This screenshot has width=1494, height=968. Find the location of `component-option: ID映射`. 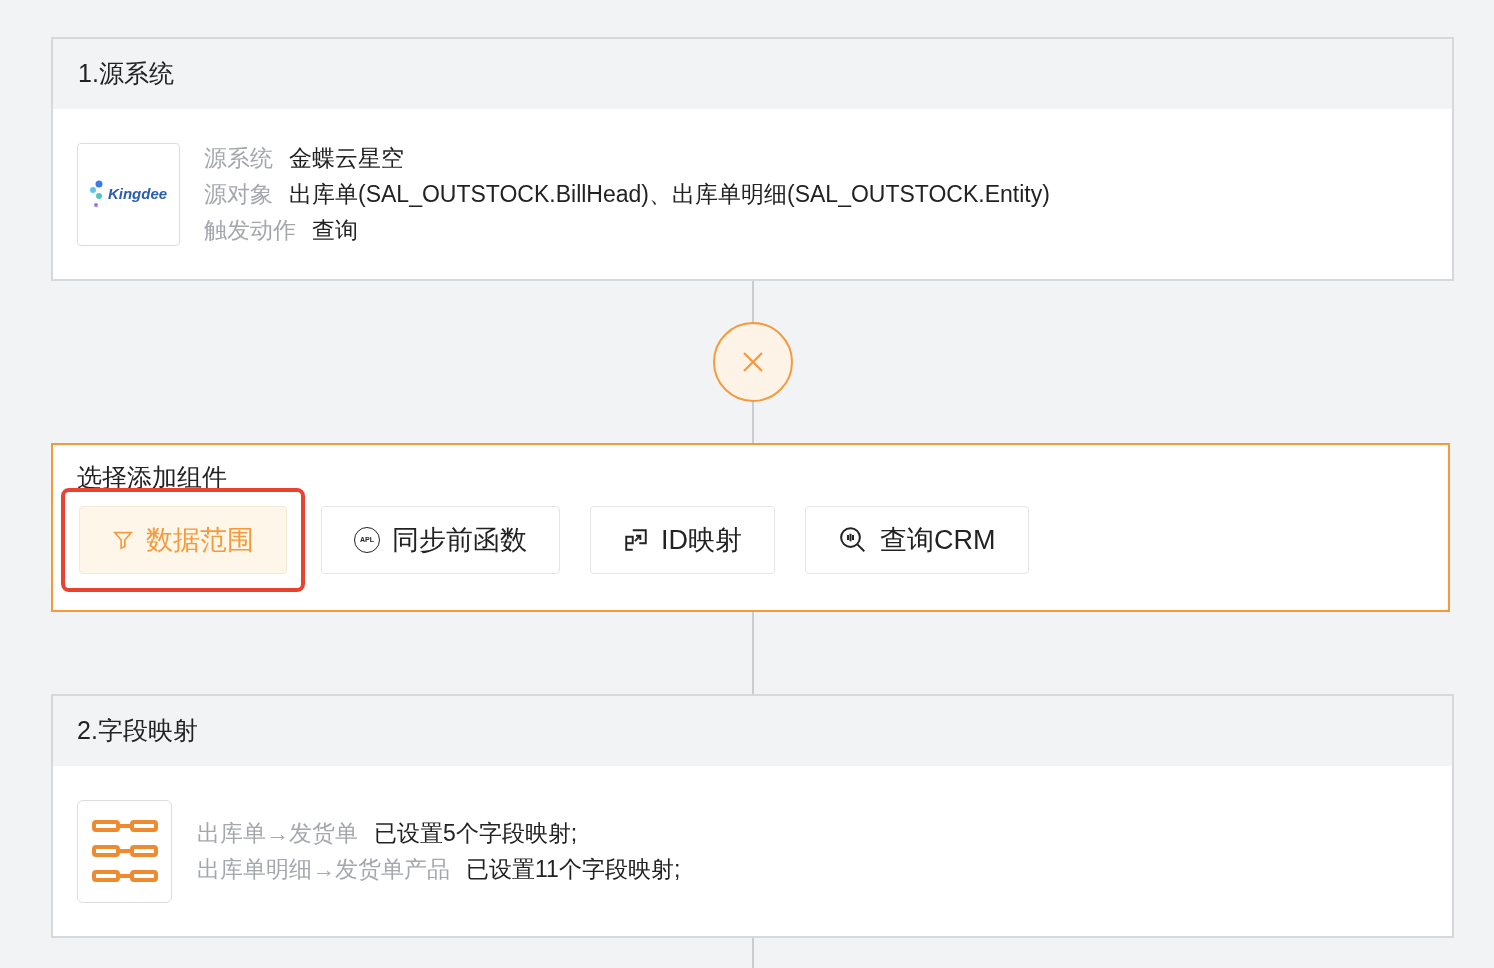

component-option: ID映射 is located at coordinates (682, 540).